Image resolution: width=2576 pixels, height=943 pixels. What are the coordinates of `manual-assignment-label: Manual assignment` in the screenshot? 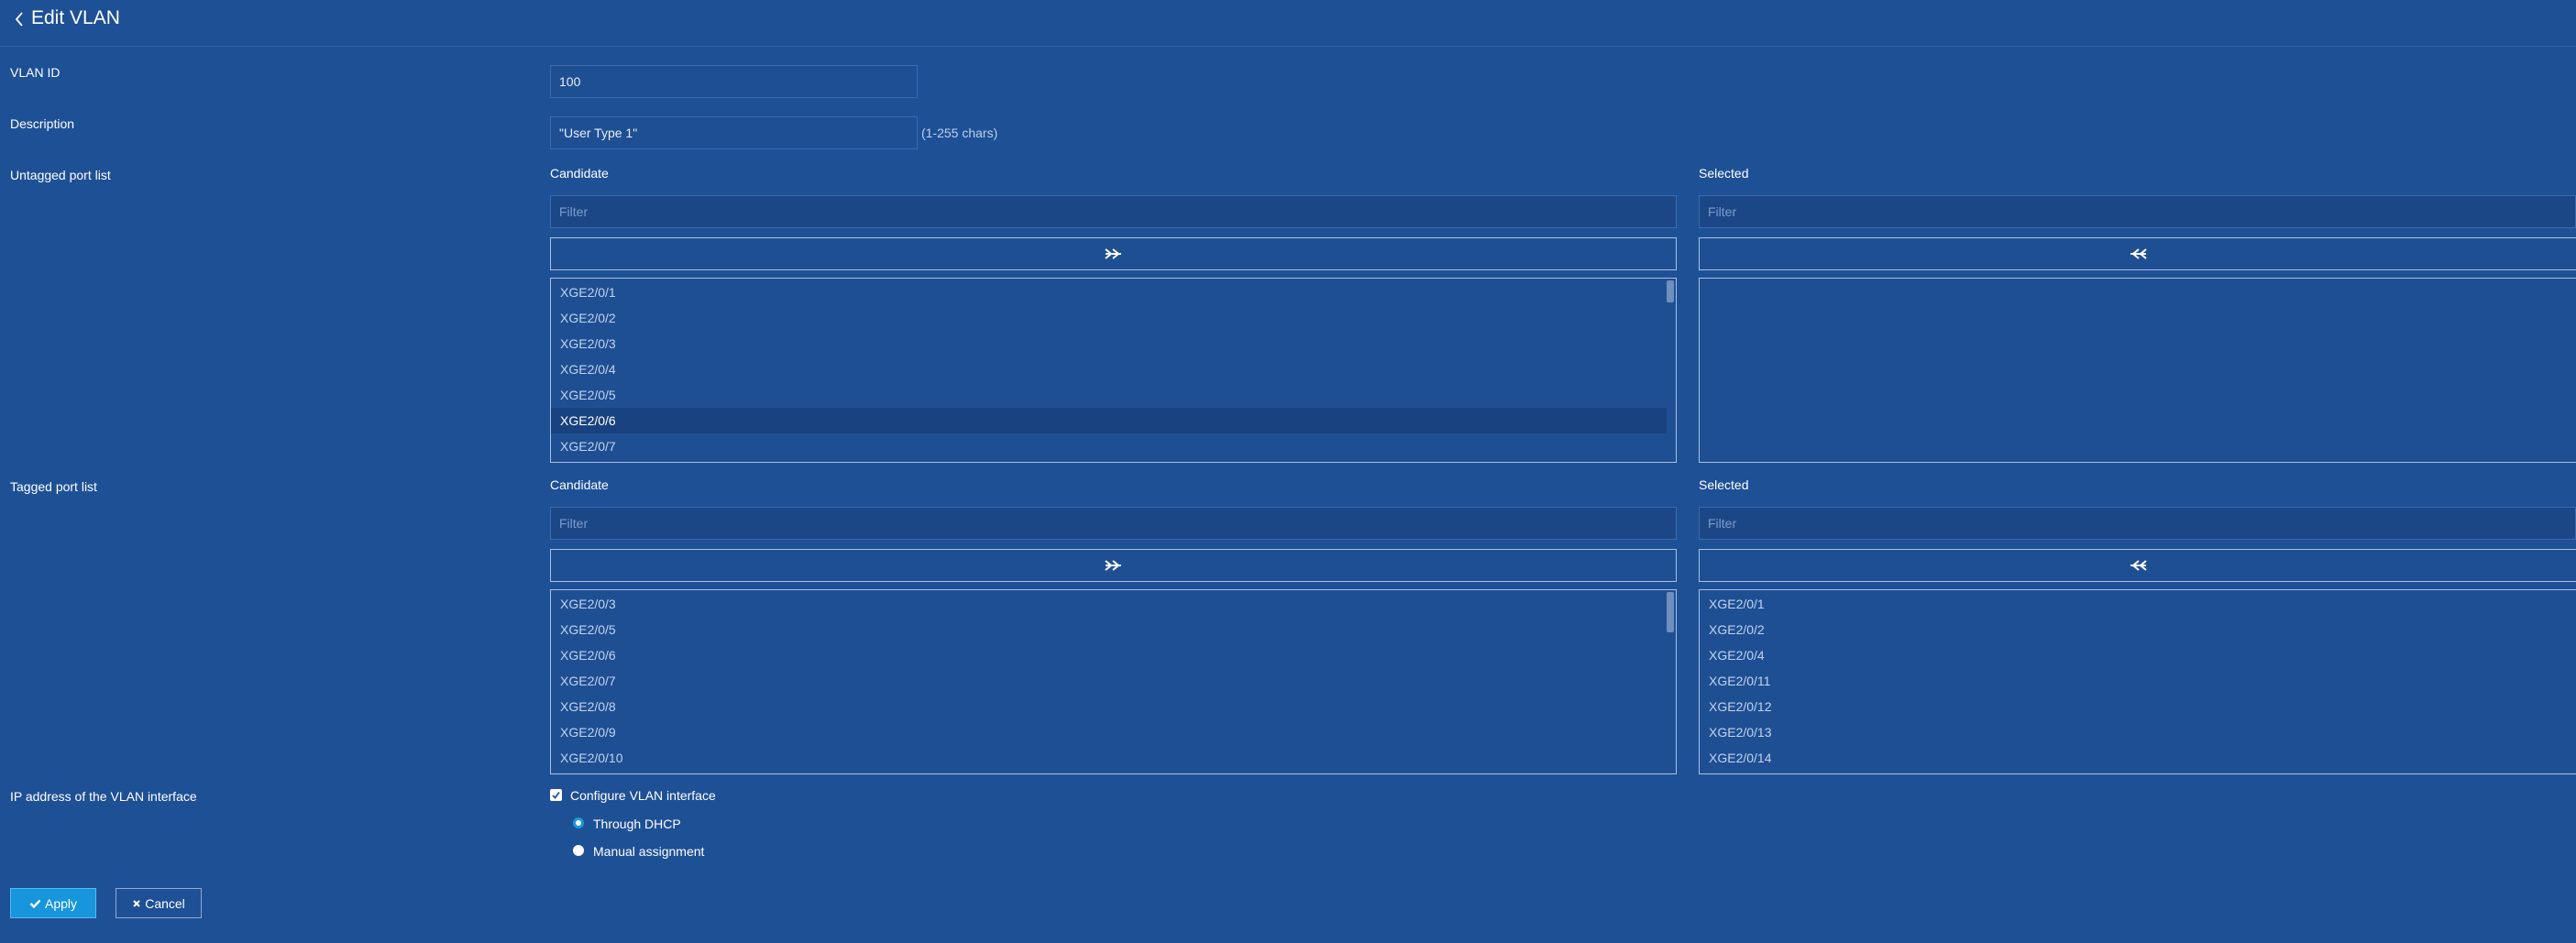 It's located at (649, 851).